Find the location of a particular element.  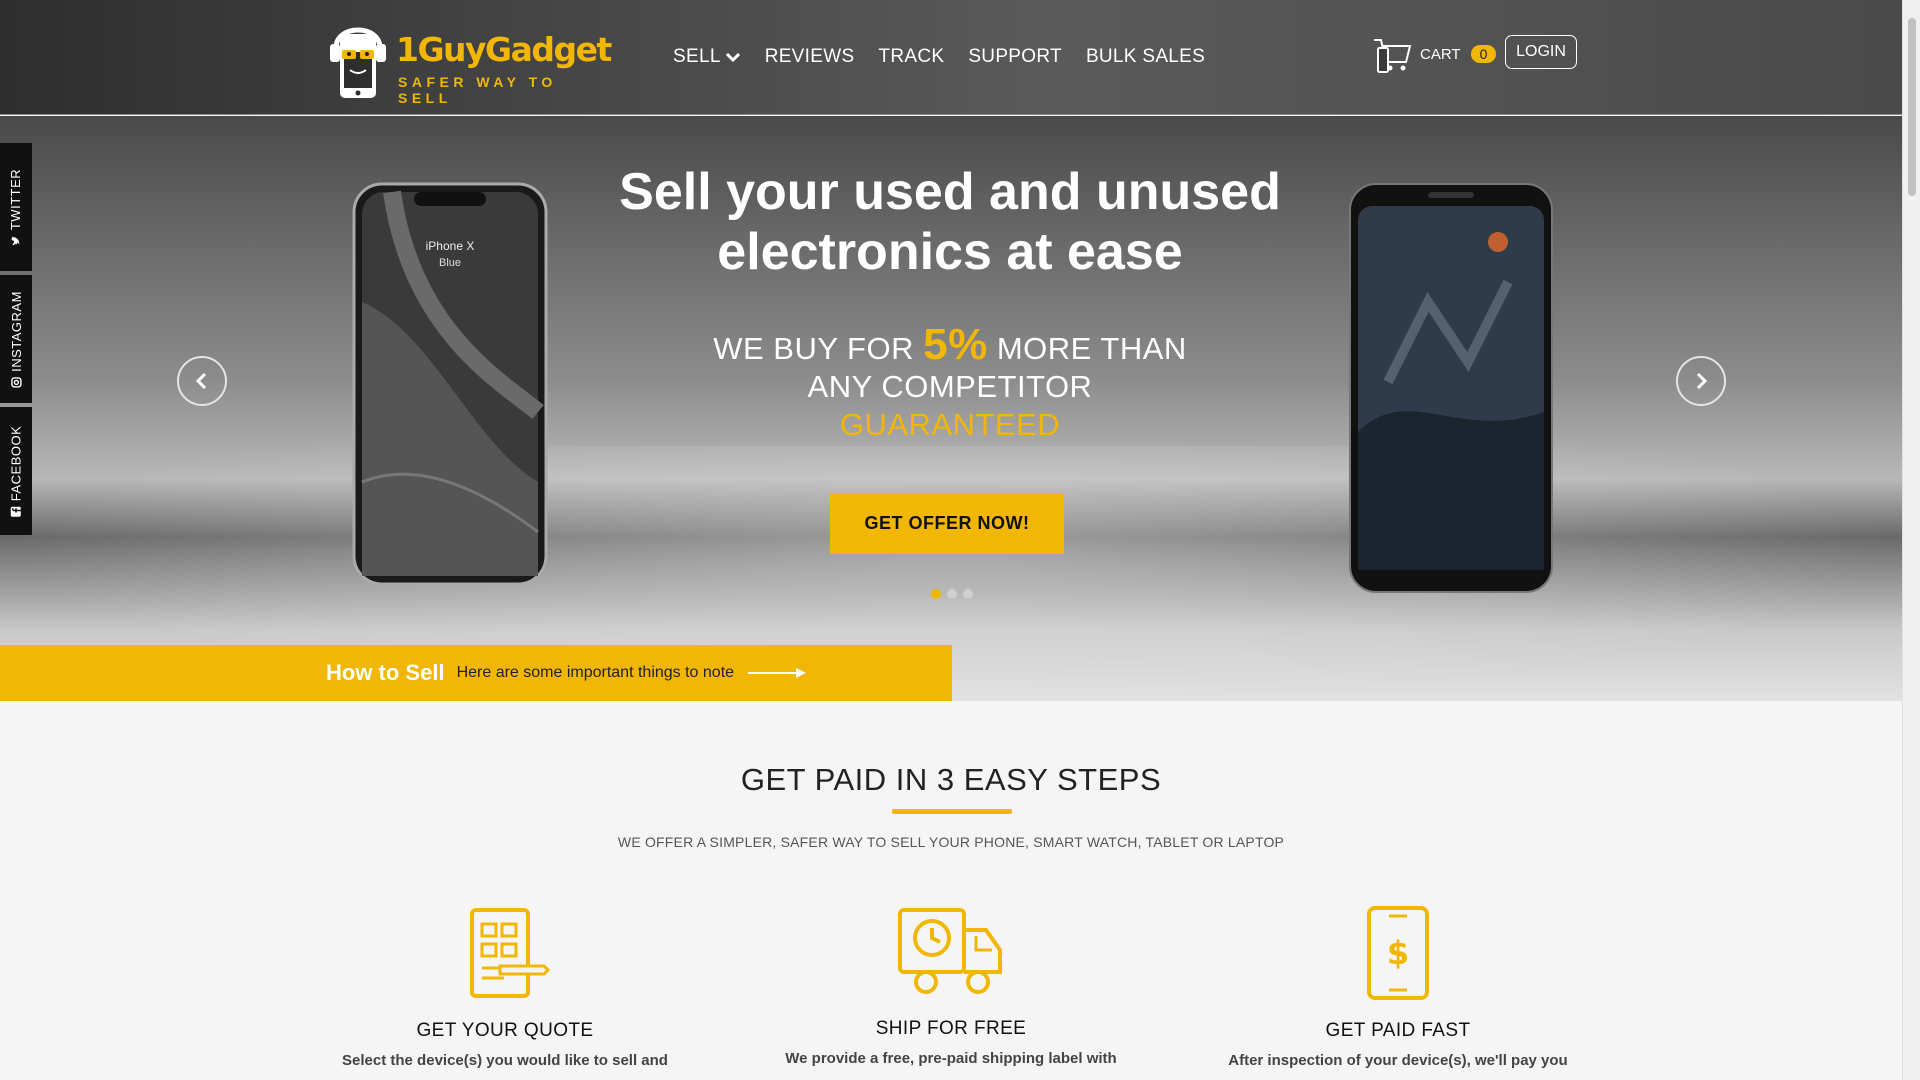

brand-logo: 1GuyGadget SAFER WAY TO SELL is located at coordinates (469, 60).